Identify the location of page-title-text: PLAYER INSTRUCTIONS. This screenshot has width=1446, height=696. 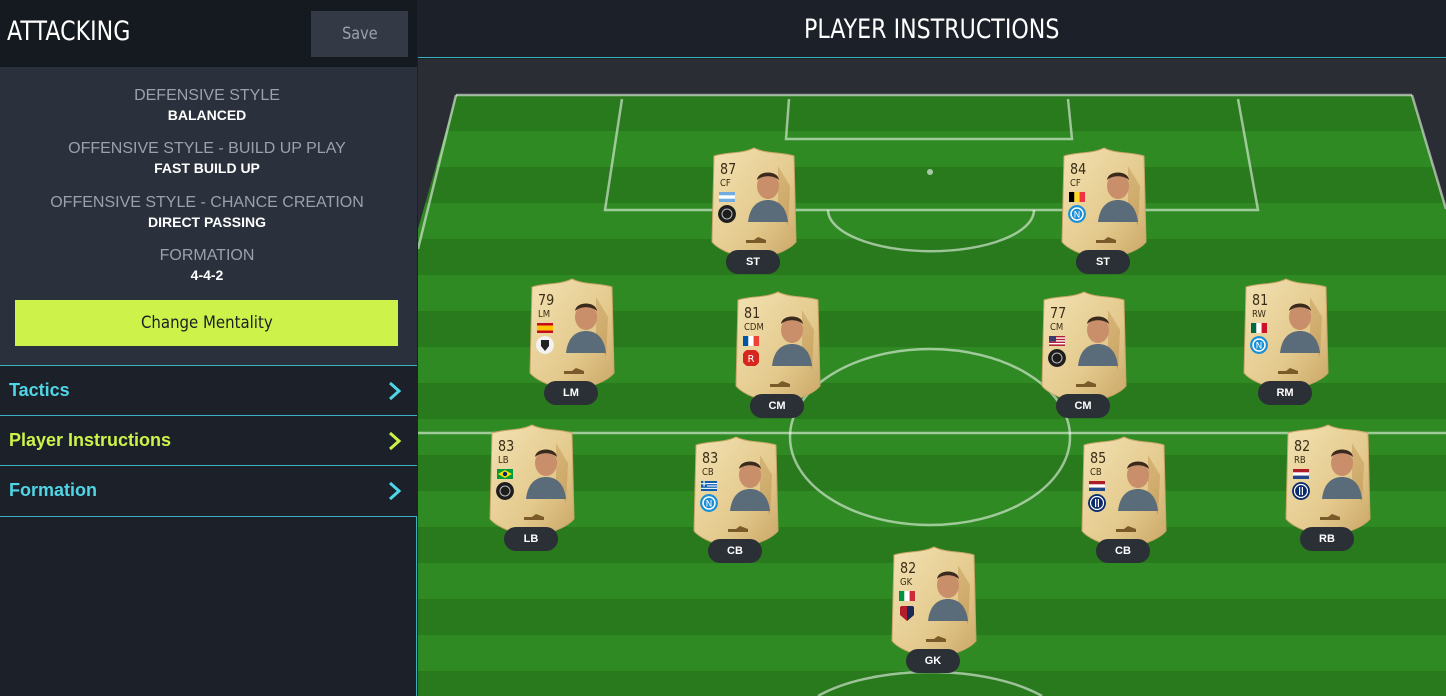
(932, 29).